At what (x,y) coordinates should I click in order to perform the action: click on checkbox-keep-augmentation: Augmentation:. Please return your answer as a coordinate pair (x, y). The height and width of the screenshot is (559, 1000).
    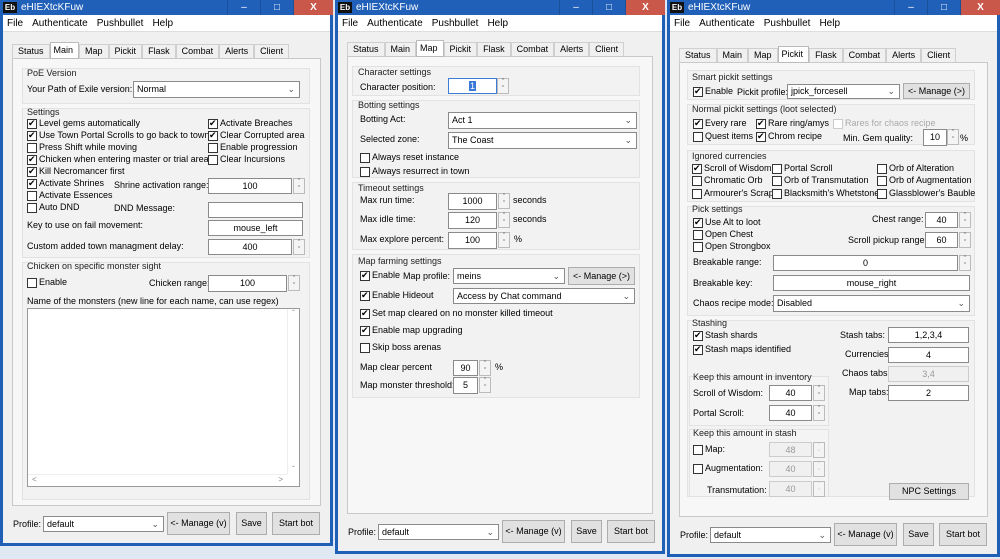
    Looking at the image, I should click on (728, 468).